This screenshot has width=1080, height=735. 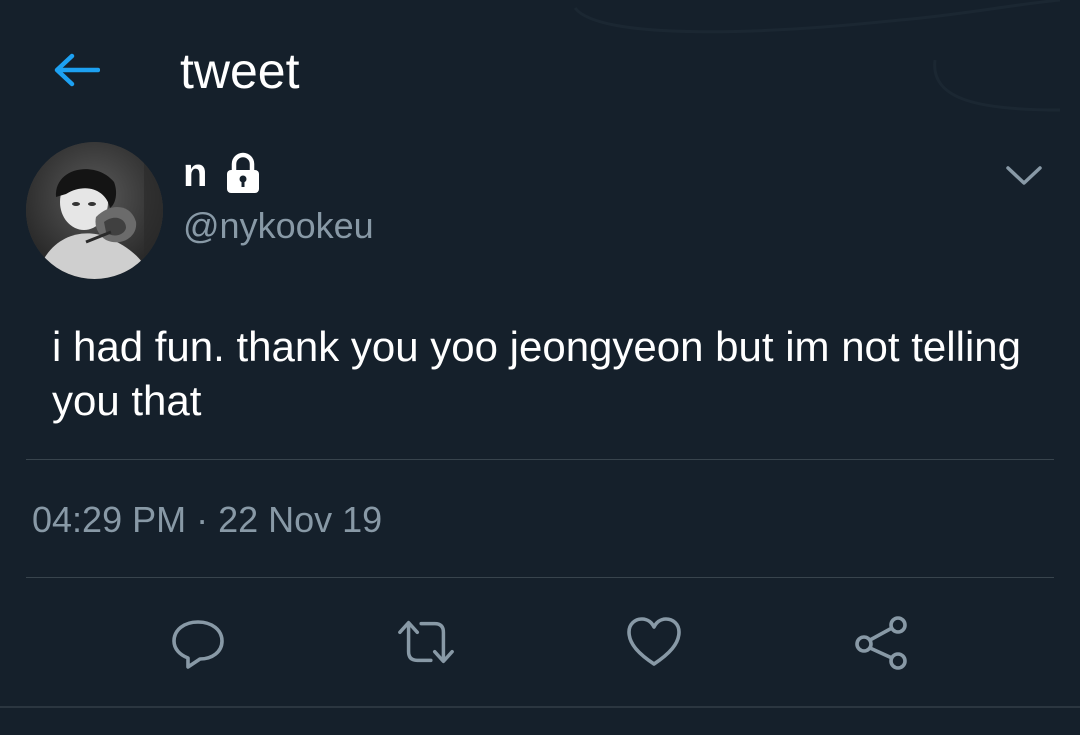 I want to click on share-button, so click(x=882, y=642).